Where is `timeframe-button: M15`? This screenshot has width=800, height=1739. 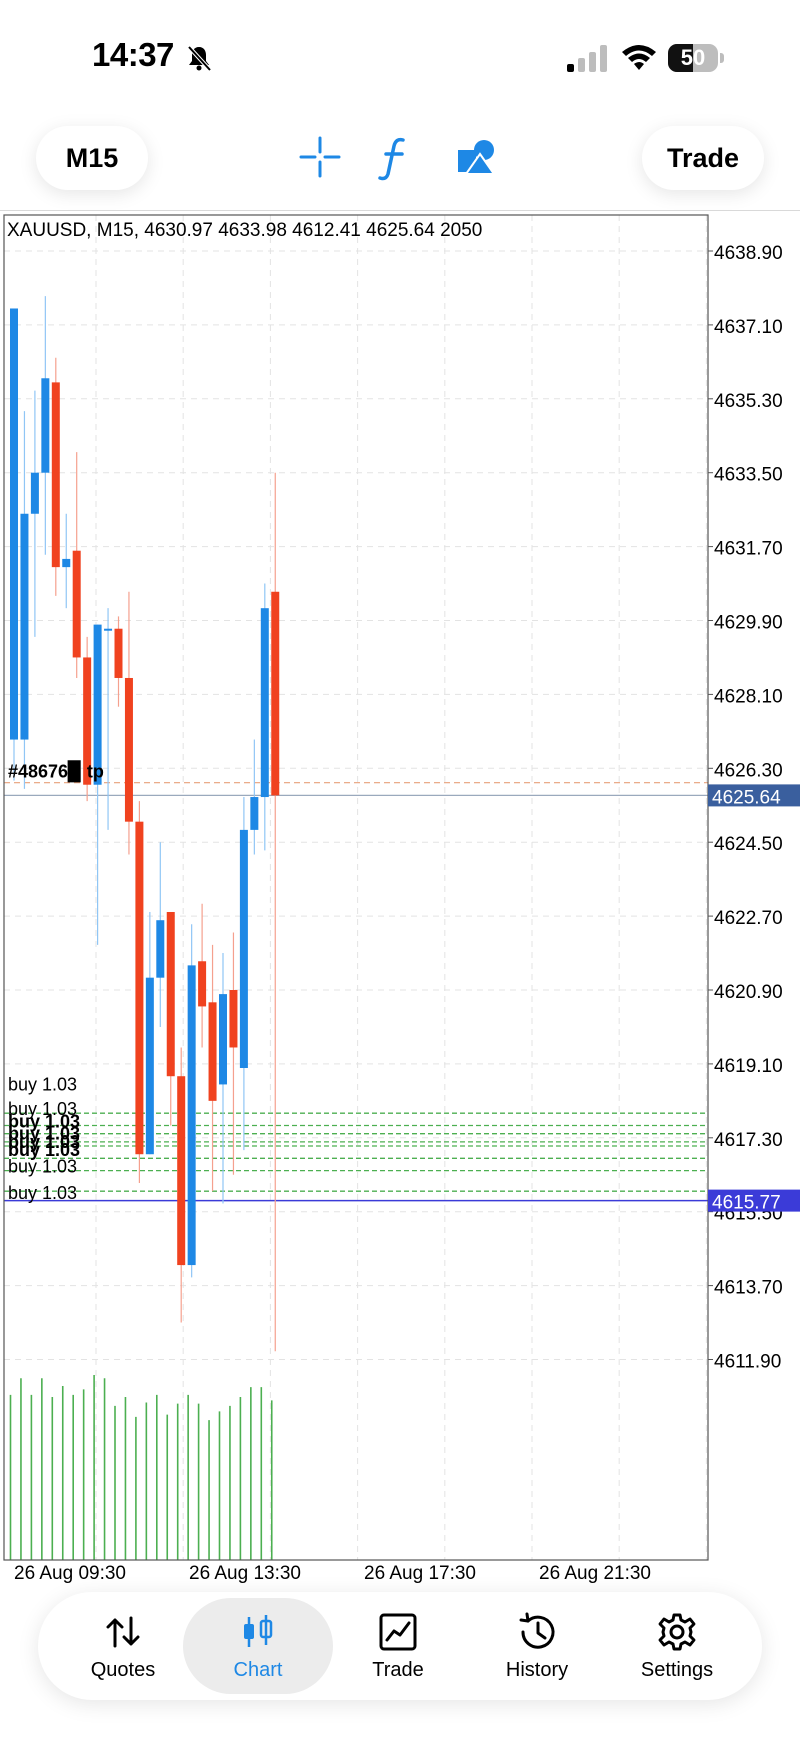
timeframe-button: M15 is located at coordinates (92, 158).